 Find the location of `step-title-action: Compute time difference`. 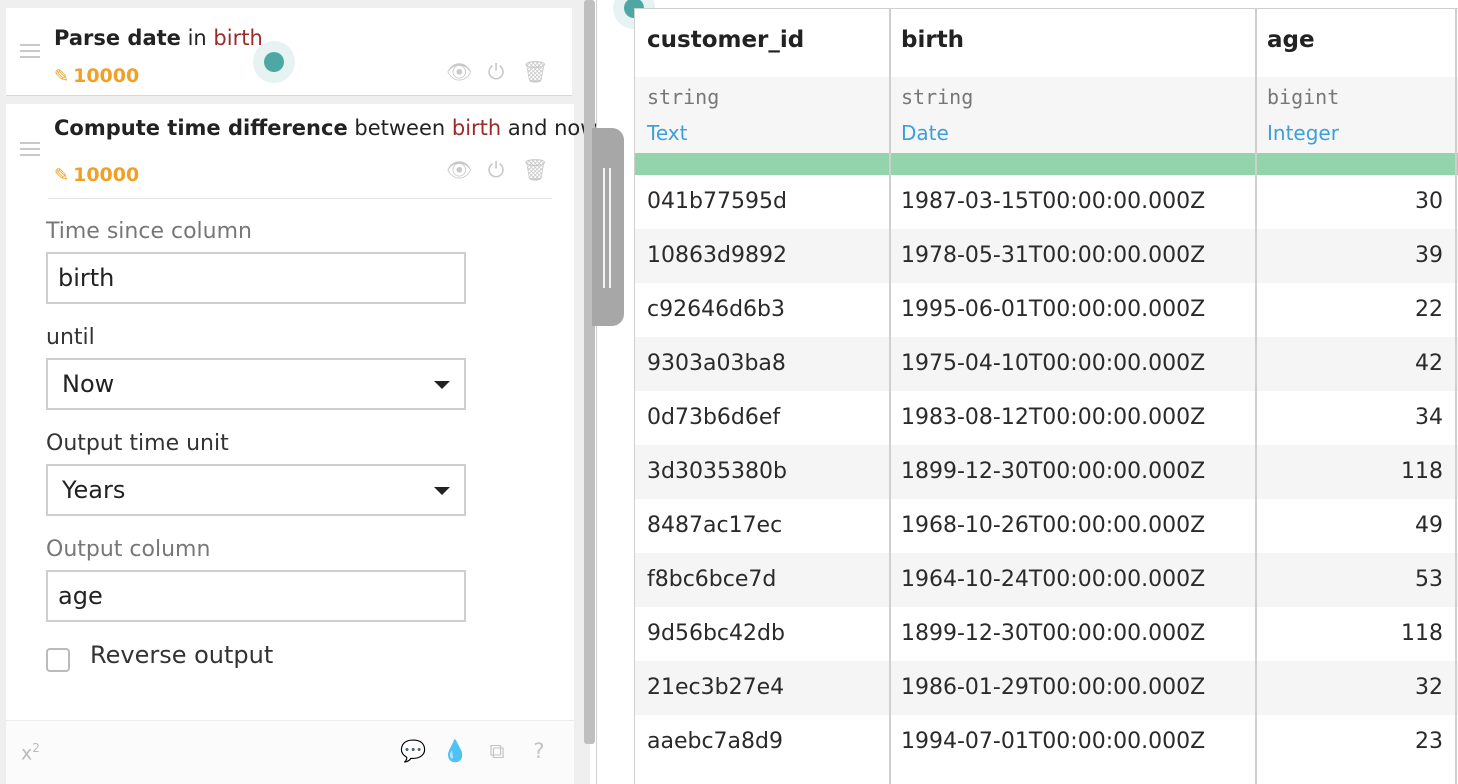

step-title-action: Compute time difference is located at coordinates (201, 128).